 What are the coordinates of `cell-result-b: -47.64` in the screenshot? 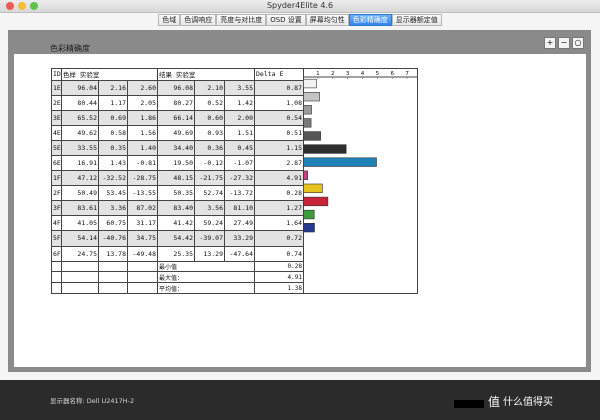 It's located at (239, 253).